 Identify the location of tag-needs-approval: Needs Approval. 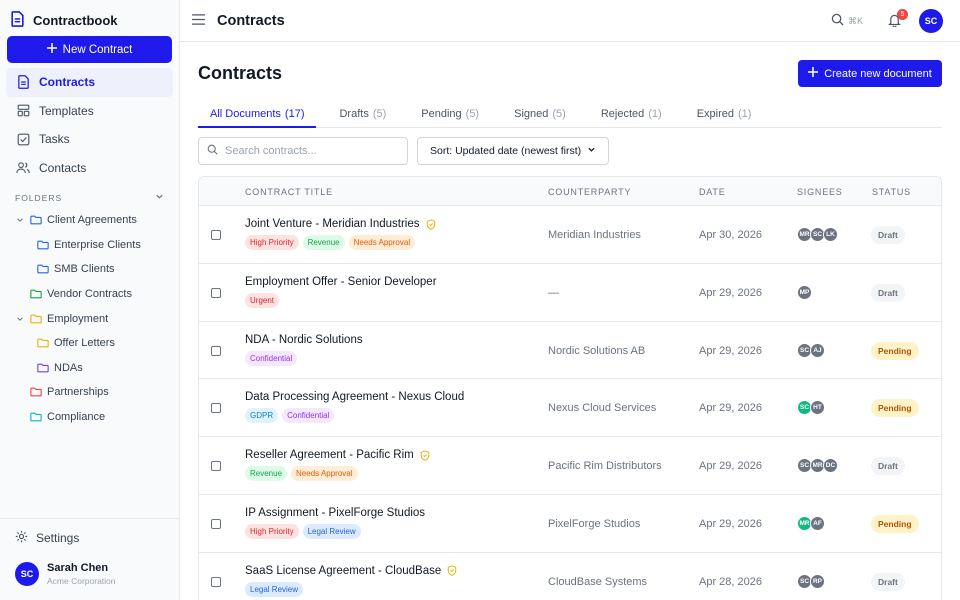
(324, 474).